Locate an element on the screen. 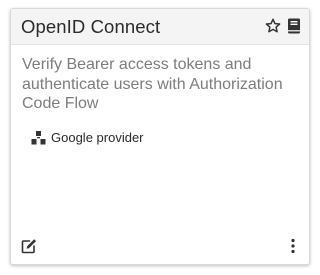 The width and height of the screenshot is (320, 275). kebab-menu-icon is located at coordinates (293, 246).